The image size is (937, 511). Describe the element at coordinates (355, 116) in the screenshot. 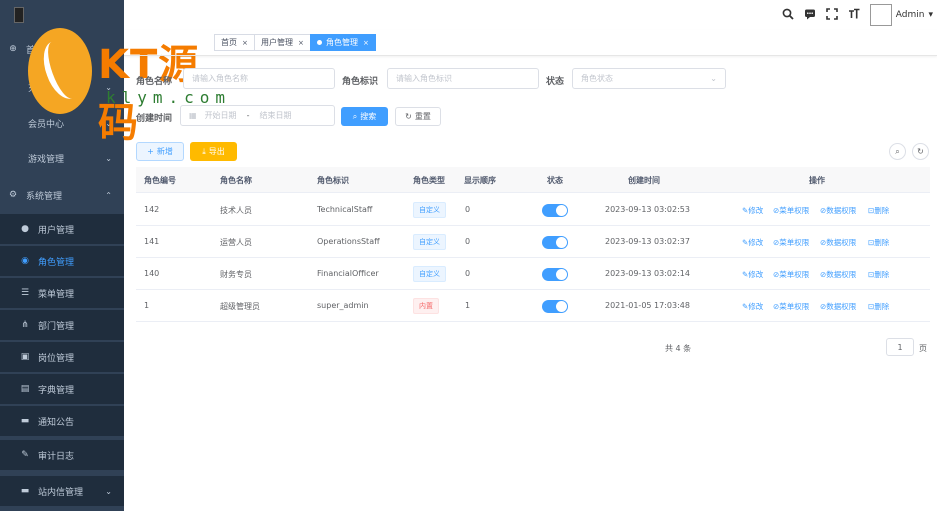

I see `search-icon: ⌕` at that location.